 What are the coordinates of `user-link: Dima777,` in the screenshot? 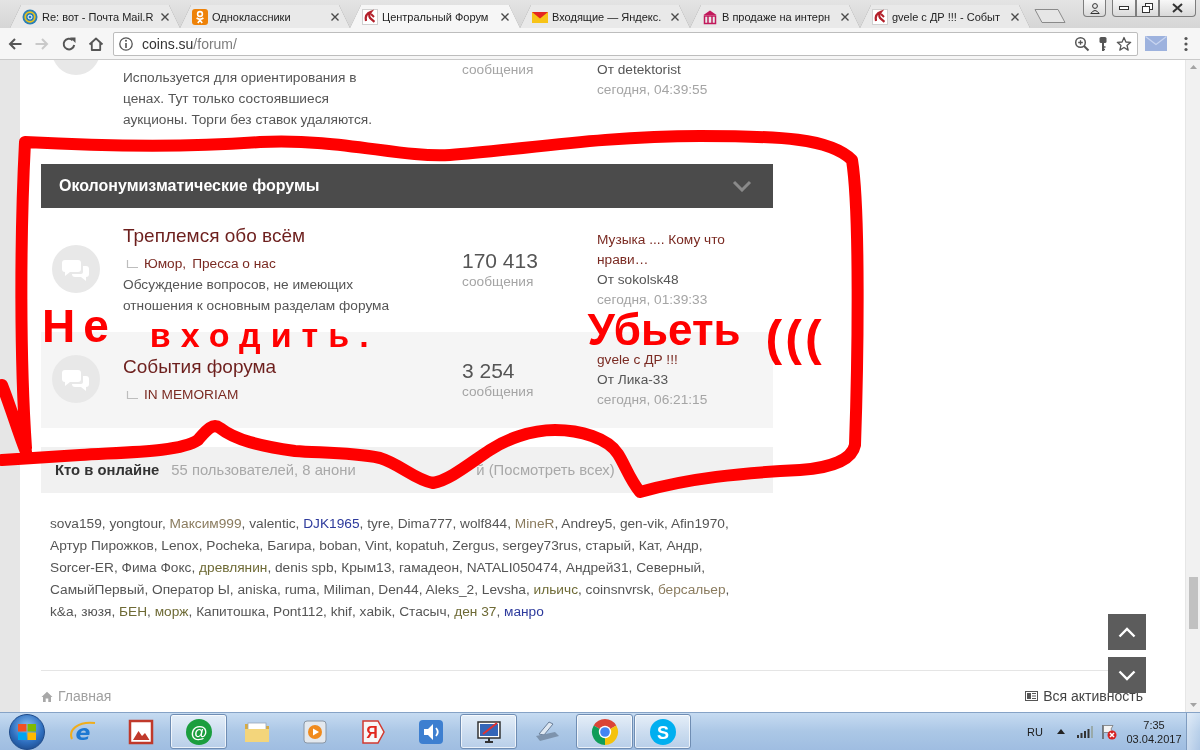 It's located at (427, 523).